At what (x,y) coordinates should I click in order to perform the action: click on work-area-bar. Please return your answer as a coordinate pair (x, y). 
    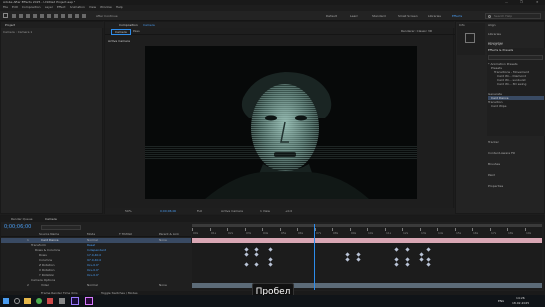
    Looking at the image, I should click on (367, 225).